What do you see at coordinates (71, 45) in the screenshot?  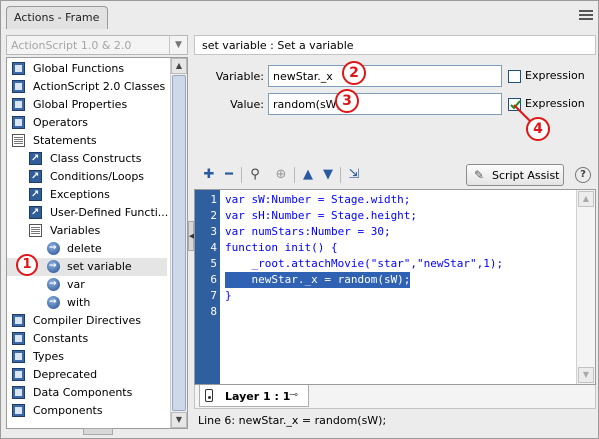 I see `version-select-value: ActionScript 1.0 & 2.0` at bounding box center [71, 45].